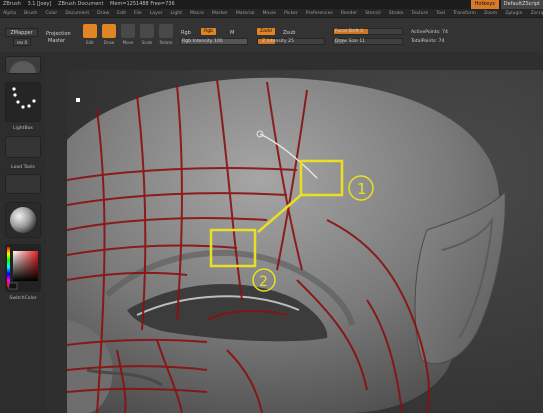  I want to click on texture-tile, so click(23, 184).